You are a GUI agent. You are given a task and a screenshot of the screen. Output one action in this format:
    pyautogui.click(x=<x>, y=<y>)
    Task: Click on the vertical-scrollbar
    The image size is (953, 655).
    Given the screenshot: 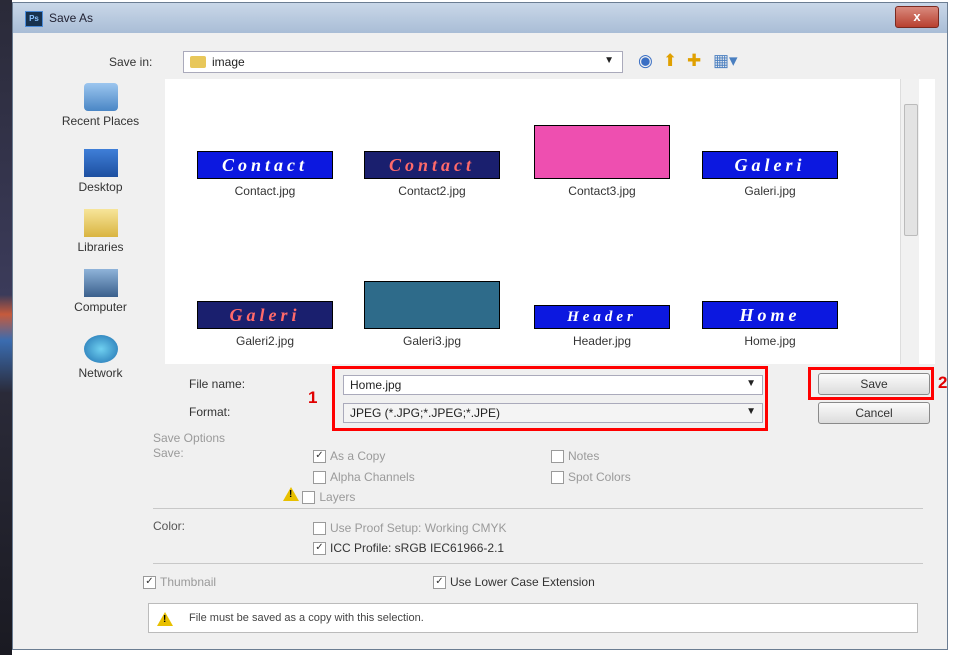 What is the action you would take?
    pyautogui.click(x=909, y=221)
    